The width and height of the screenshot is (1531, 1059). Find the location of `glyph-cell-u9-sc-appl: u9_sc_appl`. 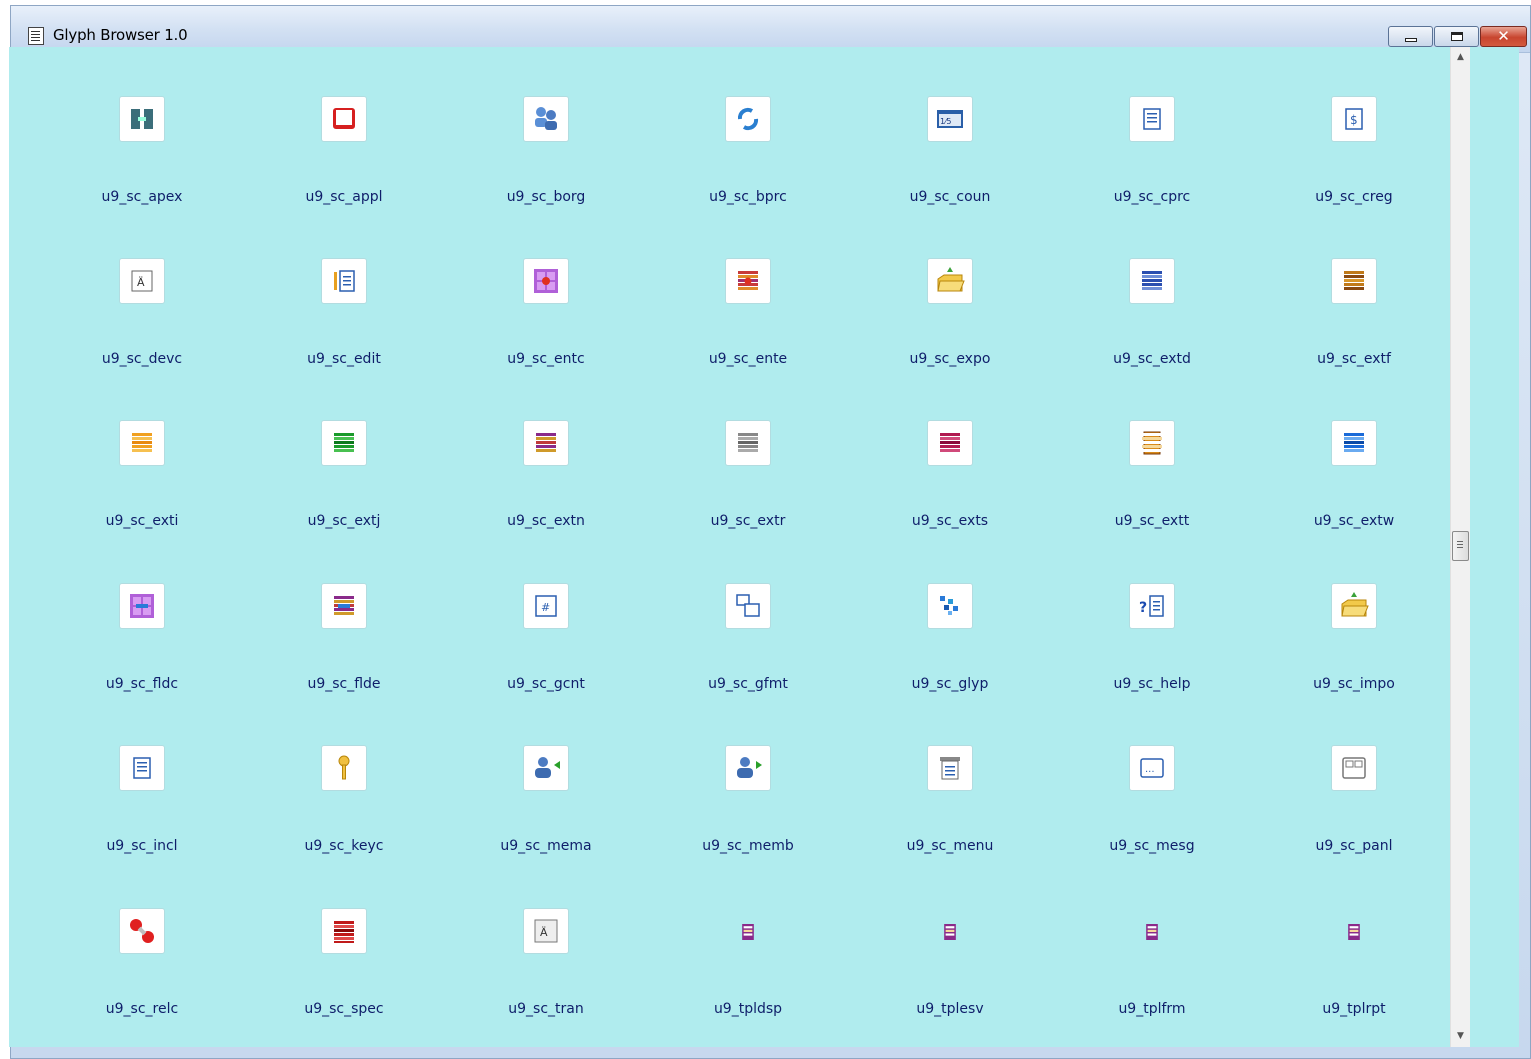

glyph-cell-u9-sc-appl: u9_sc_appl is located at coordinates (345, 128).